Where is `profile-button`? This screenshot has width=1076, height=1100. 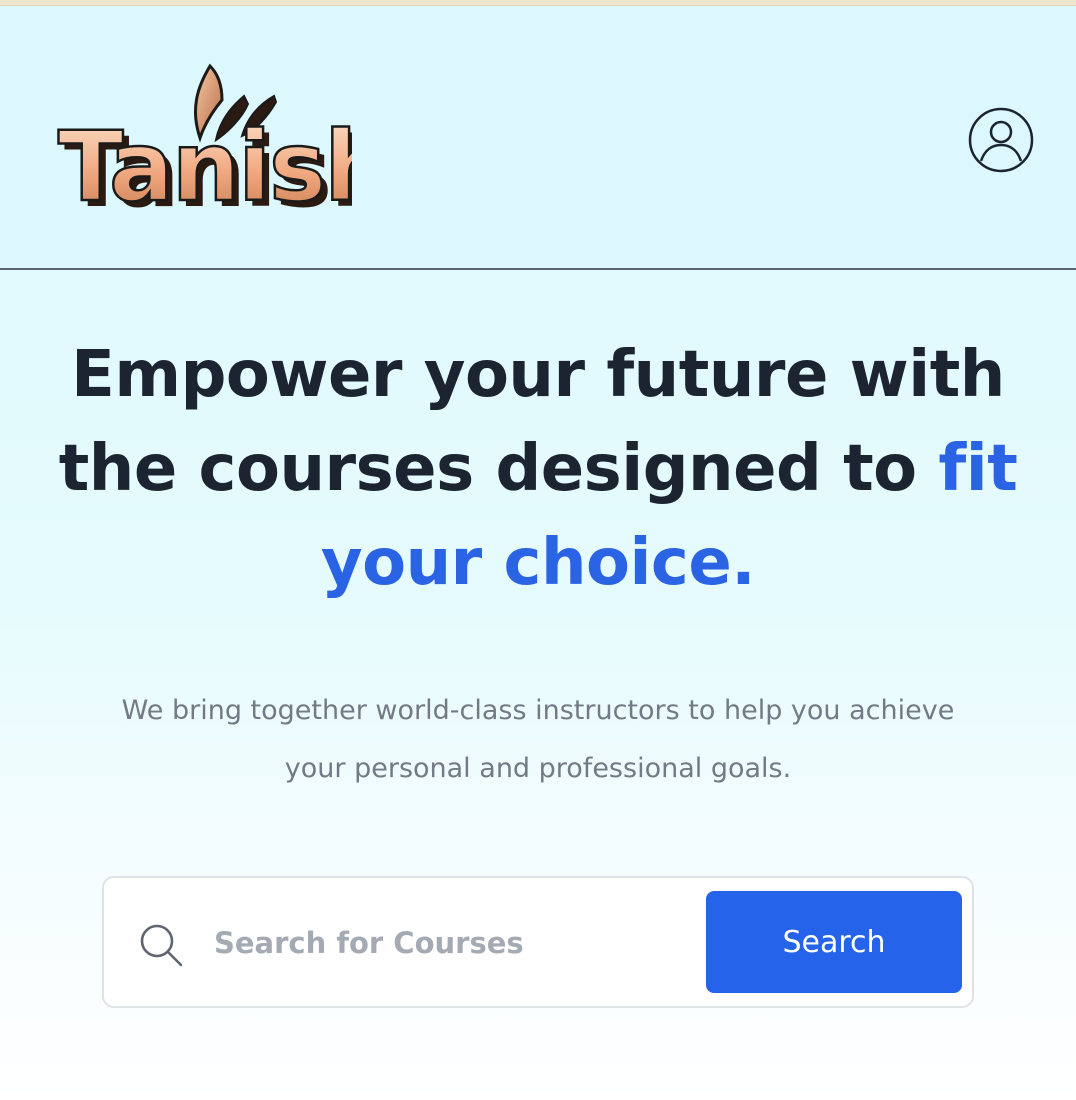 profile-button is located at coordinates (1001, 140).